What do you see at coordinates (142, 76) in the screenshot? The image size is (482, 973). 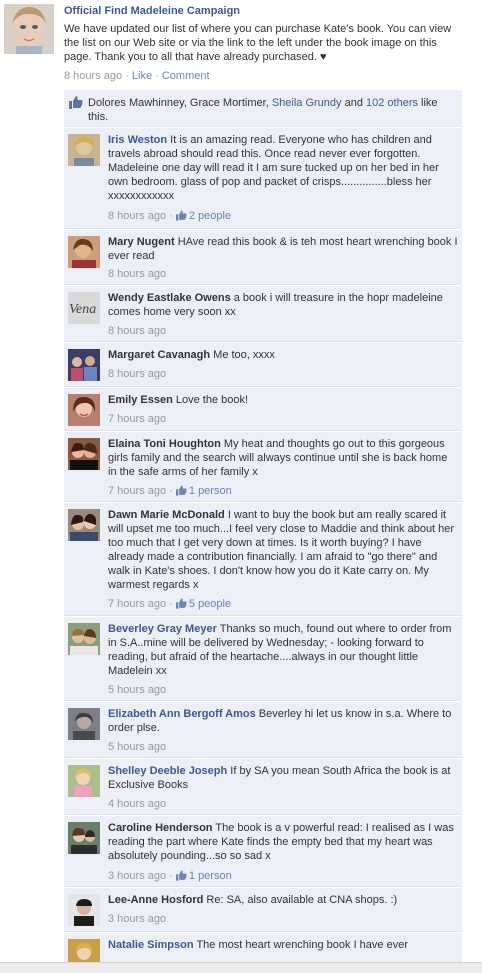 I see `like-link: Like` at bounding box center [142, 76].